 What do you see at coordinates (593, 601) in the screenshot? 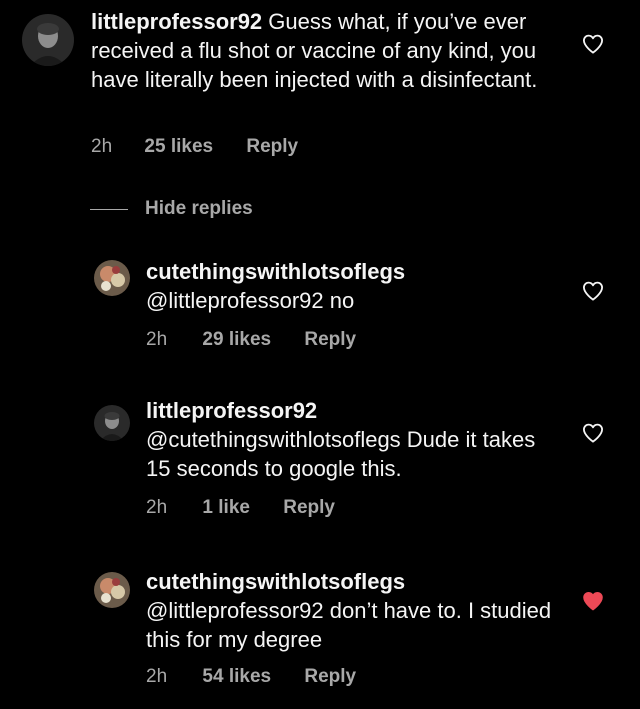
I see `heart-filled-icon` at bounding box center [593, 601].